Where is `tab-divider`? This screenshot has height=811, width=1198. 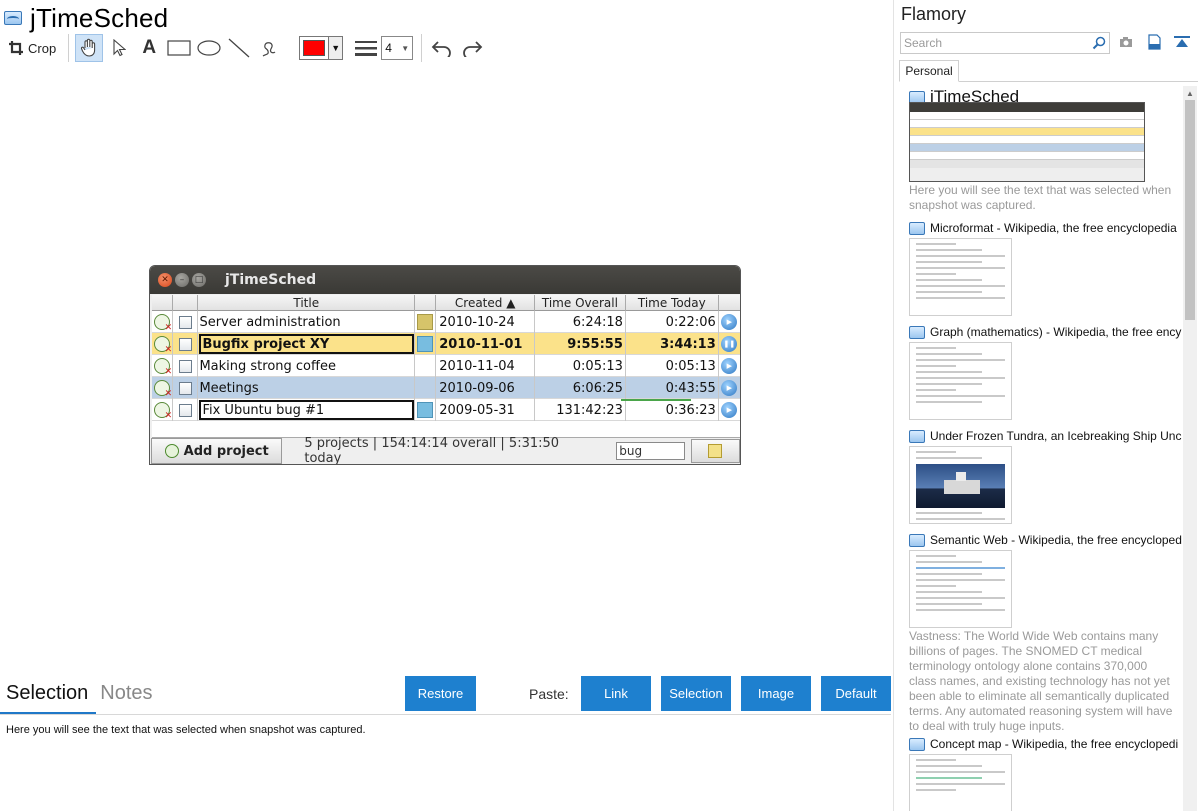 tab-divider is located at coordinates (445, 714).